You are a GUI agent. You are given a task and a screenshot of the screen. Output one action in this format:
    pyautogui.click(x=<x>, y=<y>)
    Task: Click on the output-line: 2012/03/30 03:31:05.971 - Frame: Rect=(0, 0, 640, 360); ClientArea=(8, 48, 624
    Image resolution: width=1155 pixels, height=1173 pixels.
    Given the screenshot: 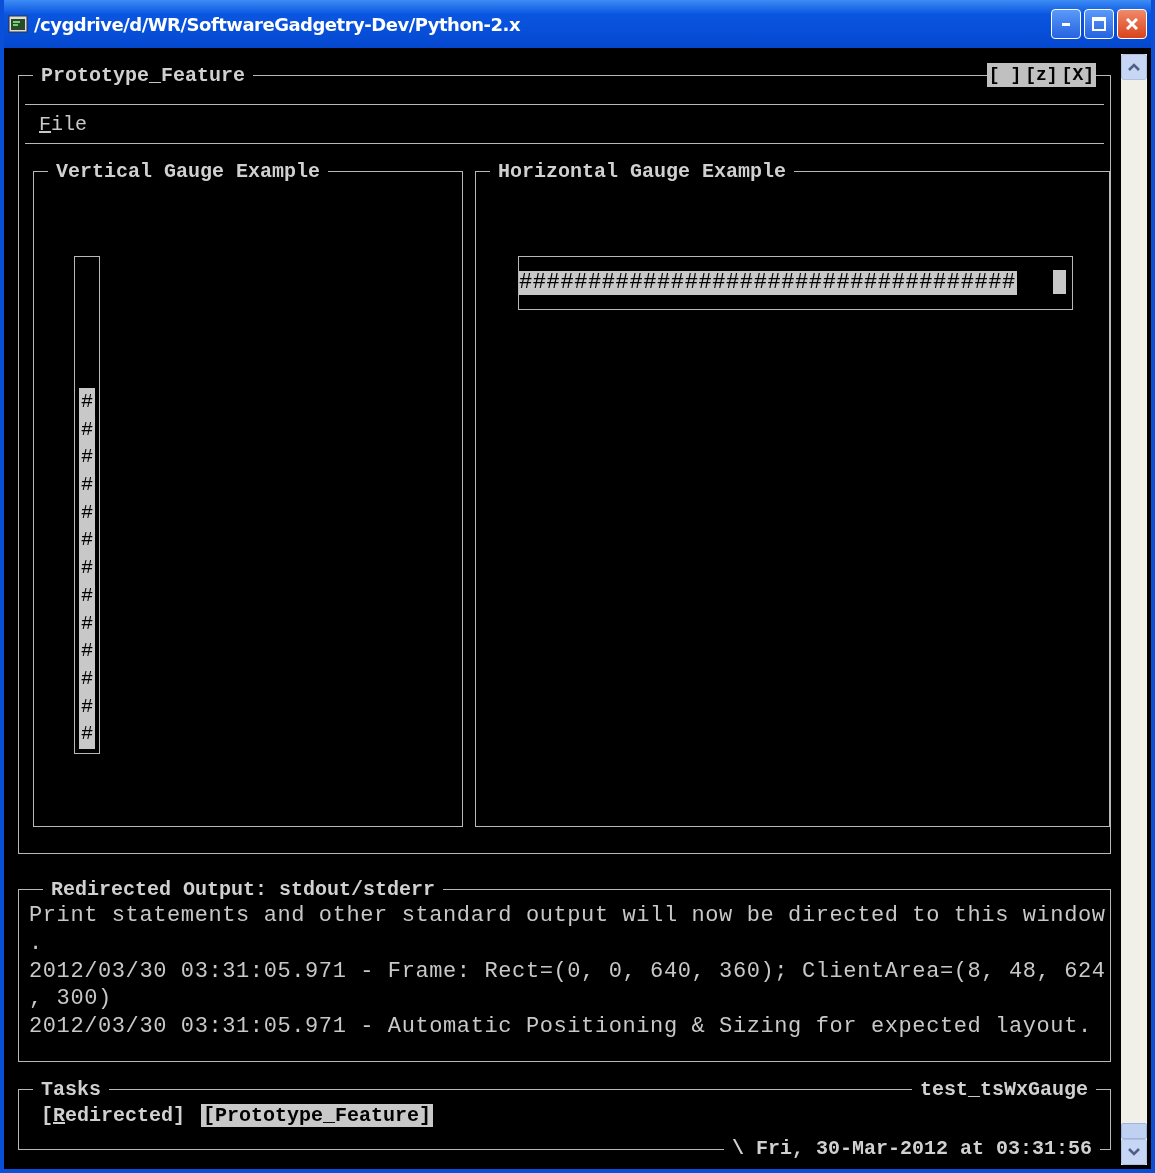 What is the action you would take?
    pyautogui.click(x=568, y=971)
    